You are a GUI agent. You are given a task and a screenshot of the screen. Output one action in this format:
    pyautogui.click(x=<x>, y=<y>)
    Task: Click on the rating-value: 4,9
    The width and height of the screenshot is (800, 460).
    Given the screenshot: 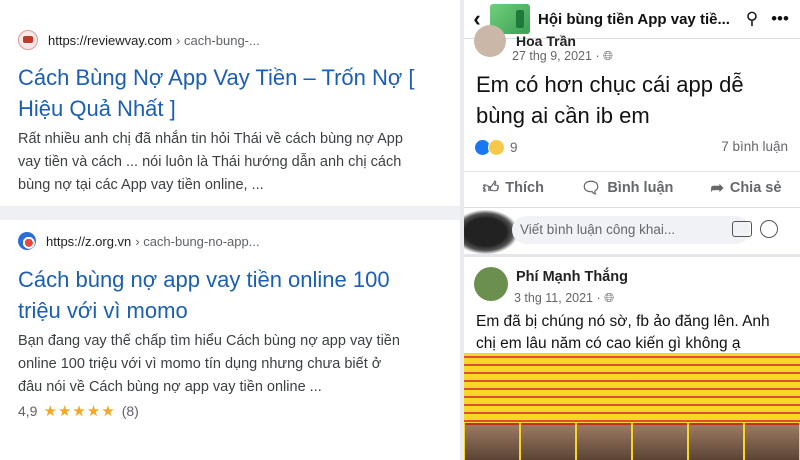 What is the action you would take?
    pyautogui.click(x=28, y=411)
    